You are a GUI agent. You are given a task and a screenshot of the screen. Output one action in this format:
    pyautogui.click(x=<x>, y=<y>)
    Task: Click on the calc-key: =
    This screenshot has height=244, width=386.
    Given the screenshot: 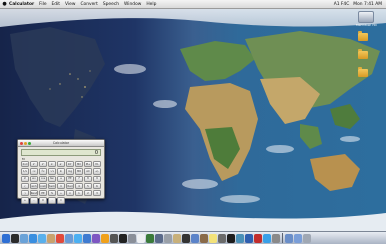 What is the action you would take?
    pyautogui.click(x=61, y=200)
    